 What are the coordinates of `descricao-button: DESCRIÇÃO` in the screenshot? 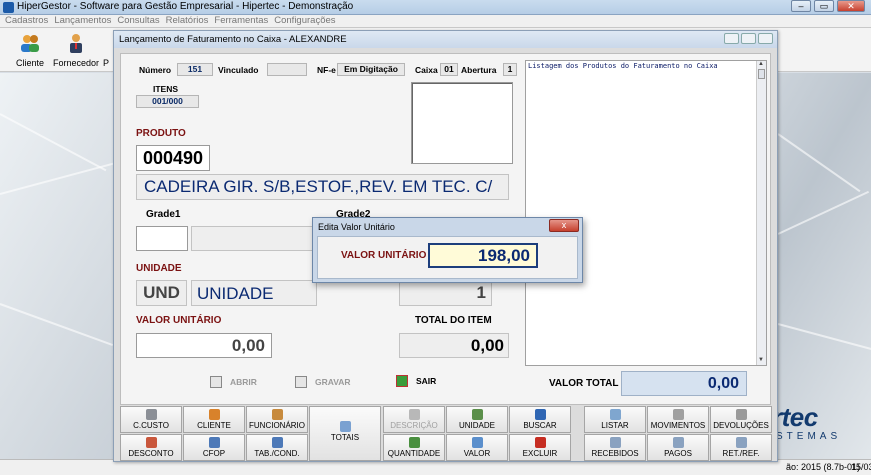 It's located at (414, 419).